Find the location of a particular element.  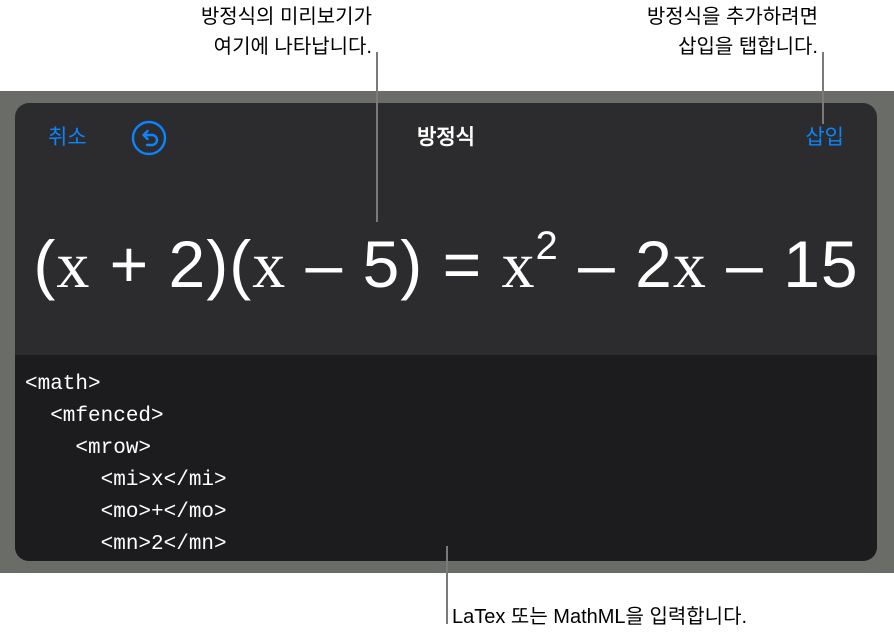

code-line: <mo>+</mo> is located at coordinates (126, 512).